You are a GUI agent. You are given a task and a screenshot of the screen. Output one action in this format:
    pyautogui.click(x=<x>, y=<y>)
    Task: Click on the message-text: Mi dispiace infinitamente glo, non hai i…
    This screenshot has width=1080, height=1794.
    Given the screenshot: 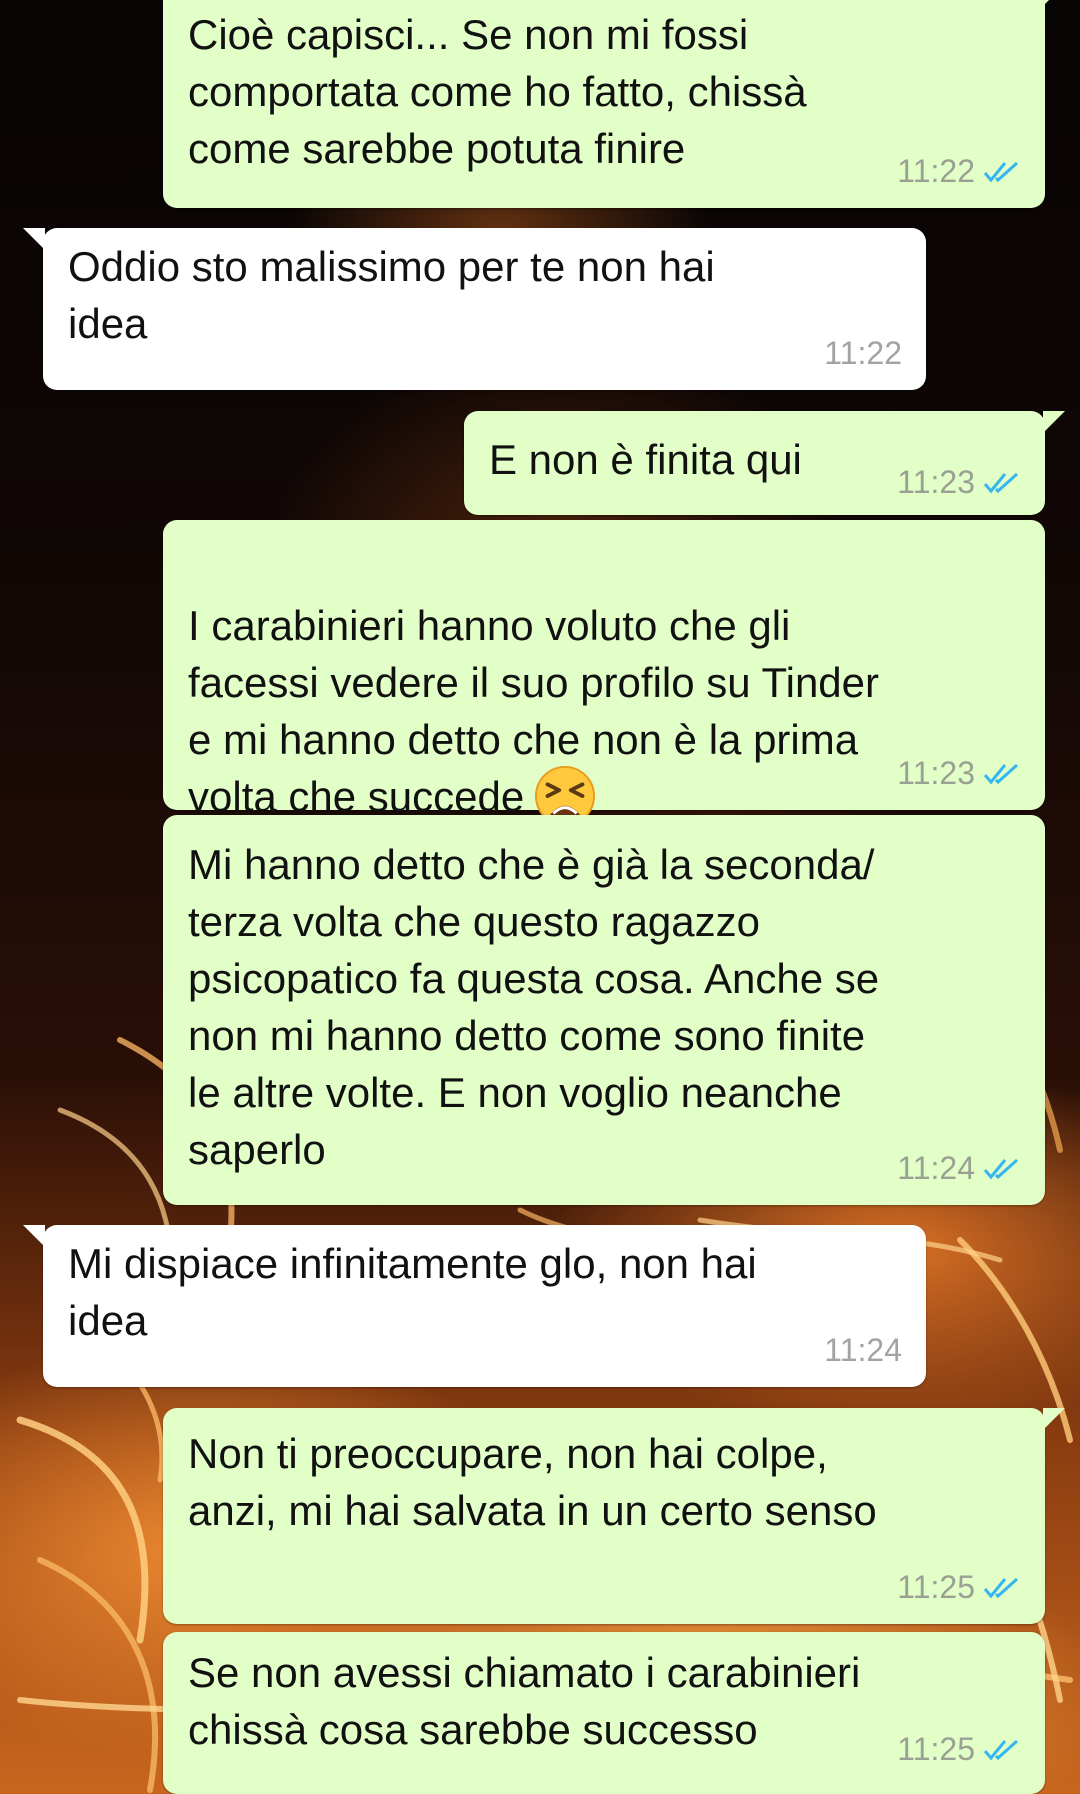 What is the action you would take?
    pyautogui.click(x=412, y=1292)
    